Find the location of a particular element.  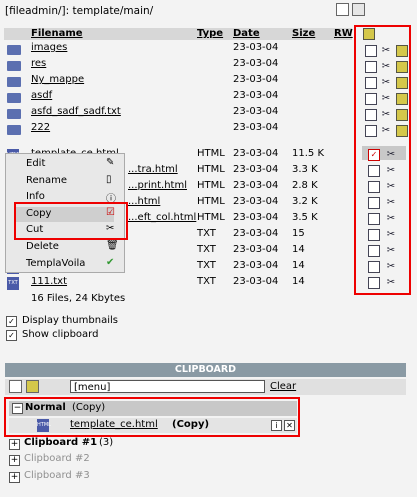

templavoila-icon: ✔ is located at coordinates (110, 262).